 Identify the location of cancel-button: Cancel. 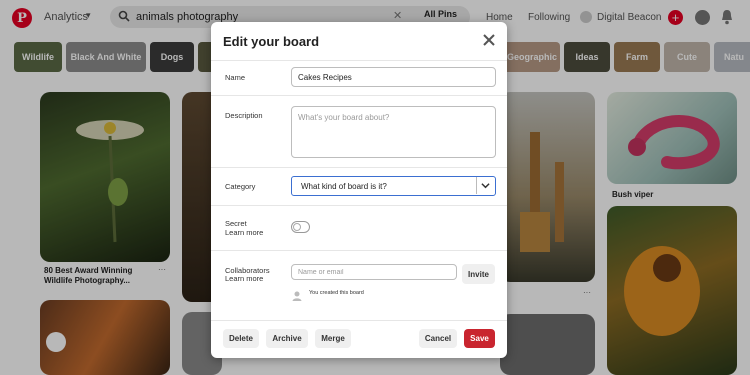
(438, 338).